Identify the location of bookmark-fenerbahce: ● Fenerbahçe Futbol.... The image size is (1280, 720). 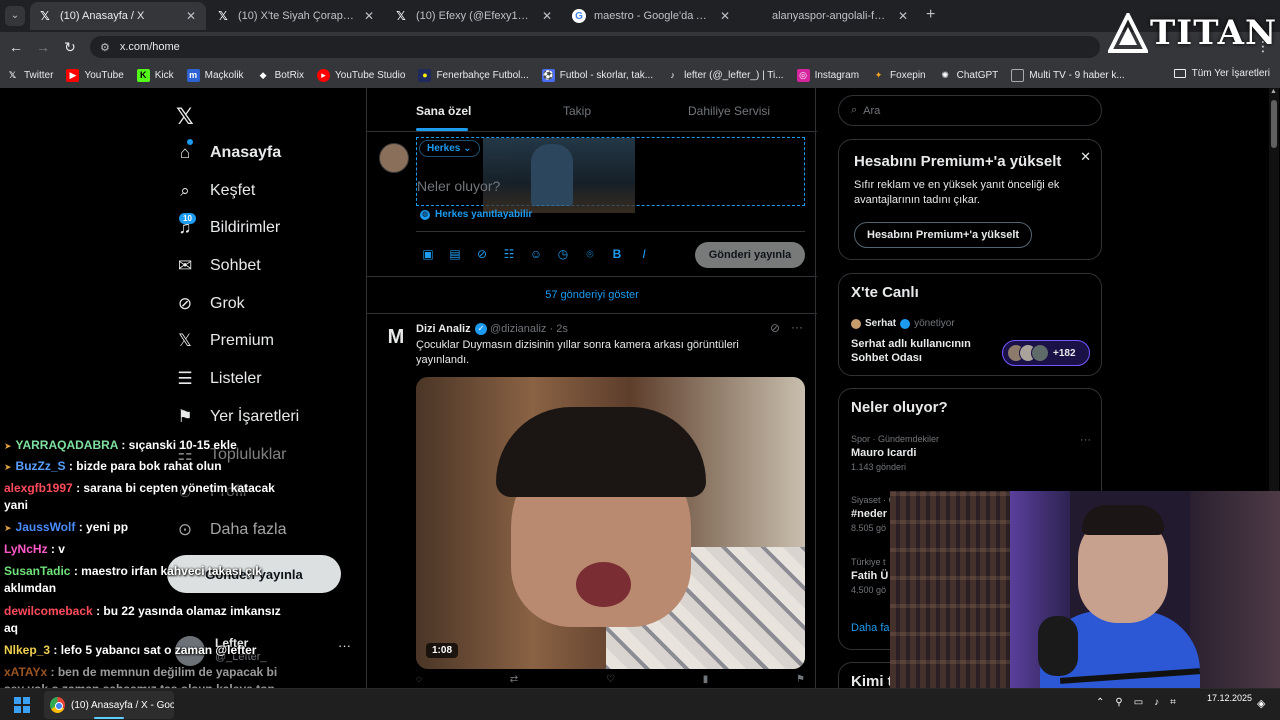
(473, 75).